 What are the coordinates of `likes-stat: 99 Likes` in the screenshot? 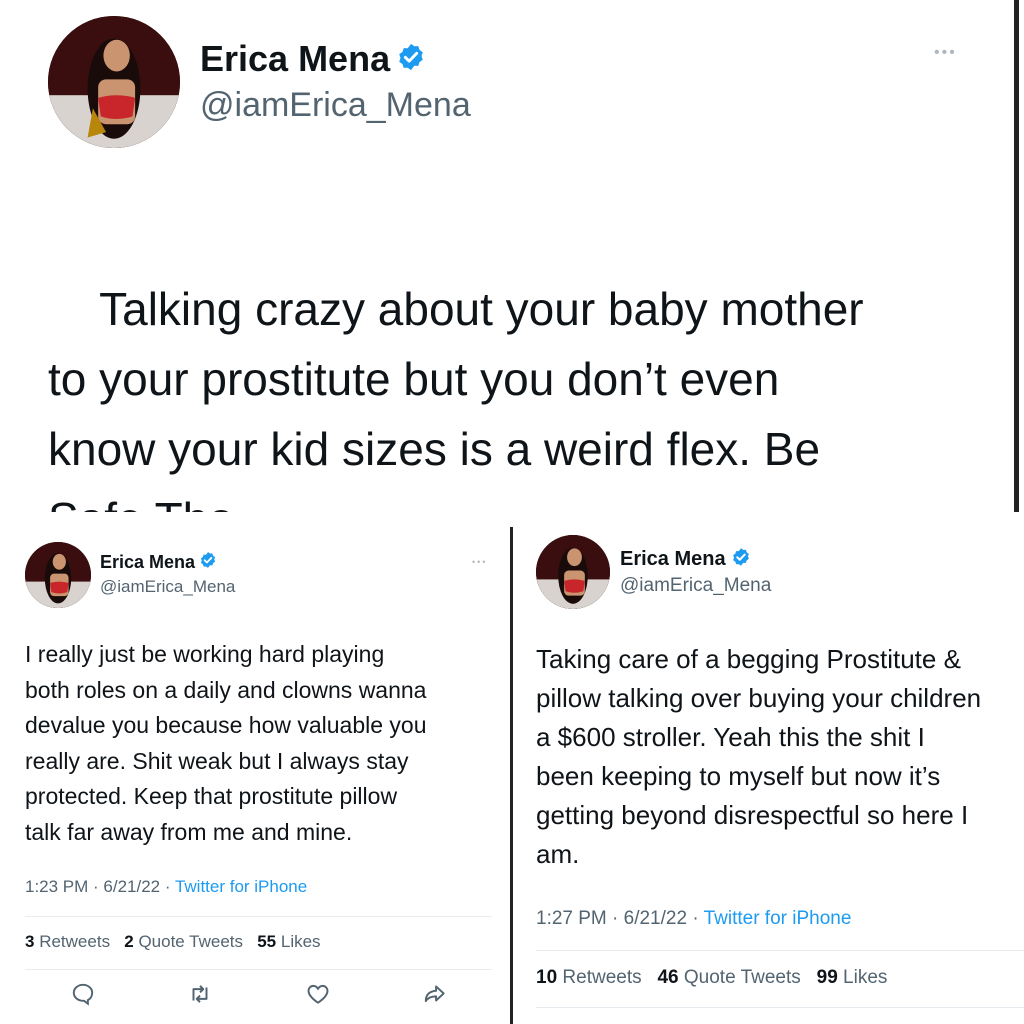 It's located at (852, 977).